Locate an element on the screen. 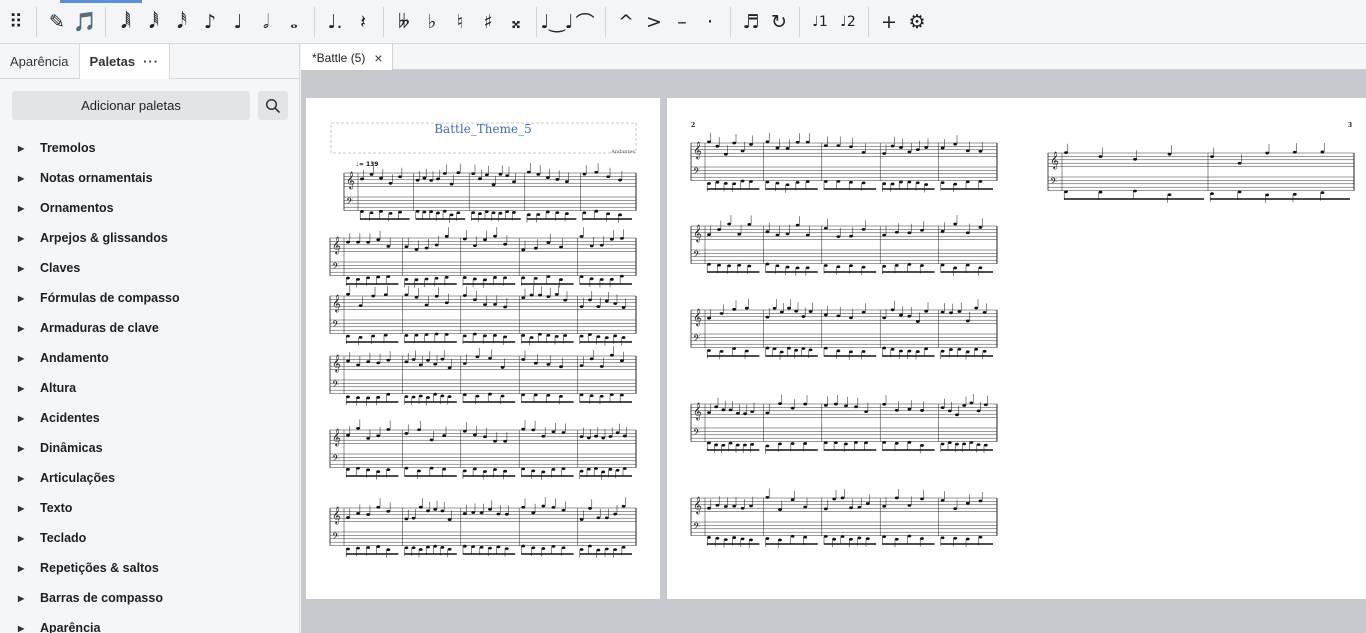 The height and width of the screenshot is (633, 1366). natural-icon: ♮ is located at coordinates (460, 22).